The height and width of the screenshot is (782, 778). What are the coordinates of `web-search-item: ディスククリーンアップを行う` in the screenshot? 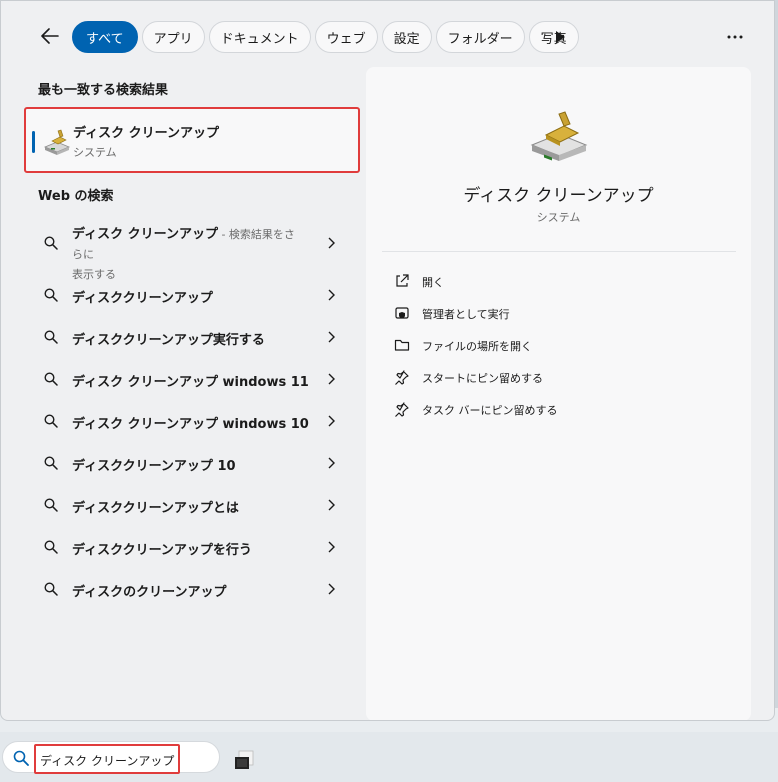 It's located at (192, 547).